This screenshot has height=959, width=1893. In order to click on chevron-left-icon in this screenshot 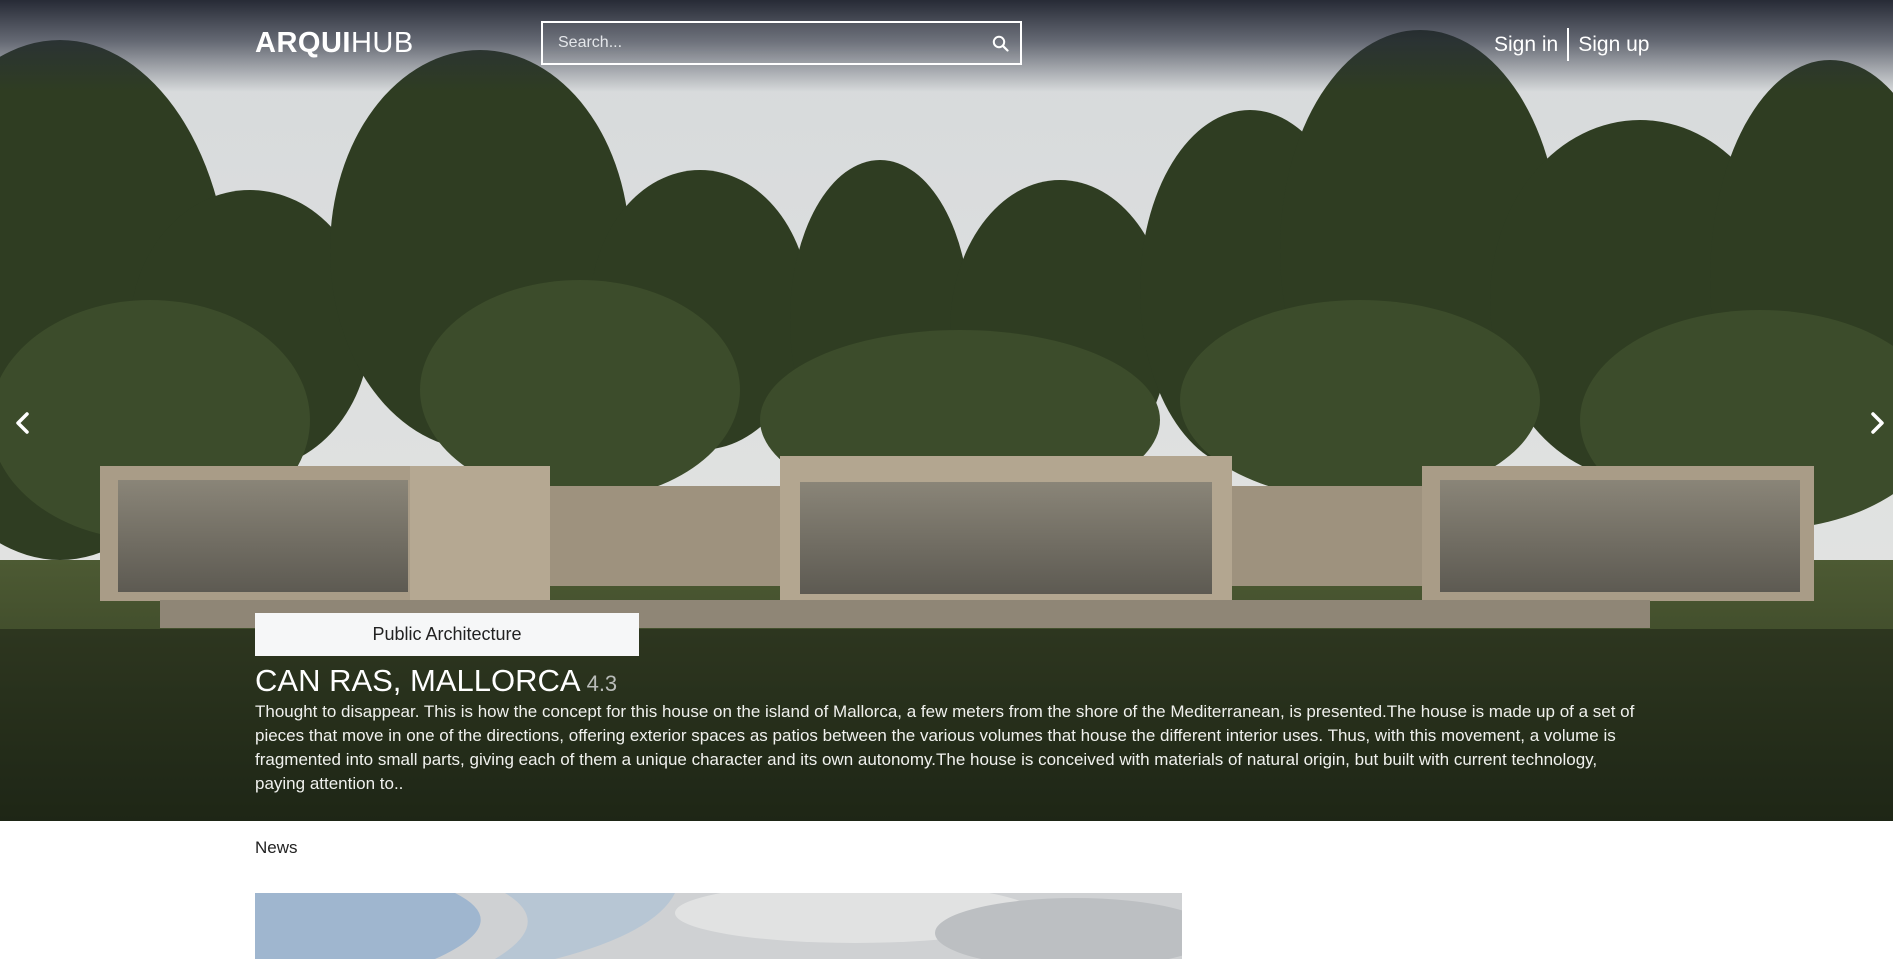, I will do `click(23, 423)`.